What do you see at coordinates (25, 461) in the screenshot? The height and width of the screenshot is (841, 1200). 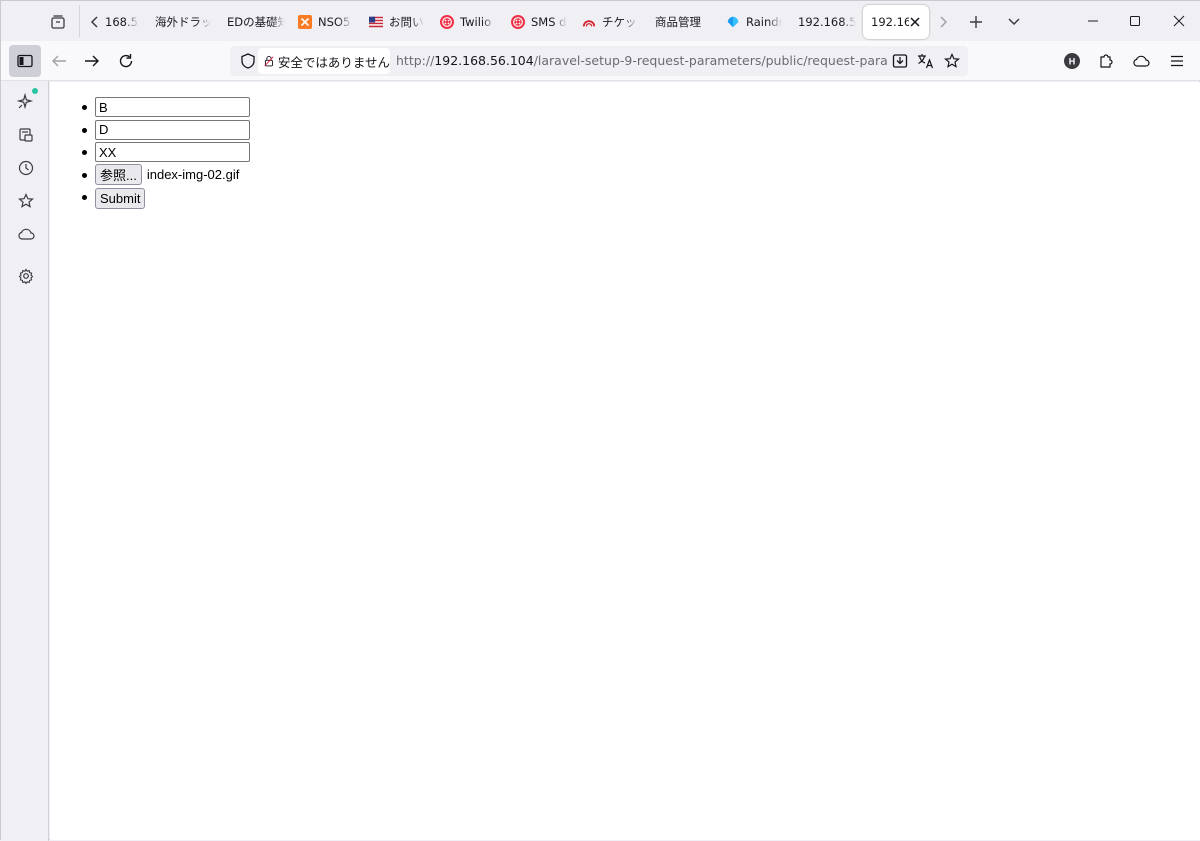 I see `sidebar` at bounding box center [25, 461].